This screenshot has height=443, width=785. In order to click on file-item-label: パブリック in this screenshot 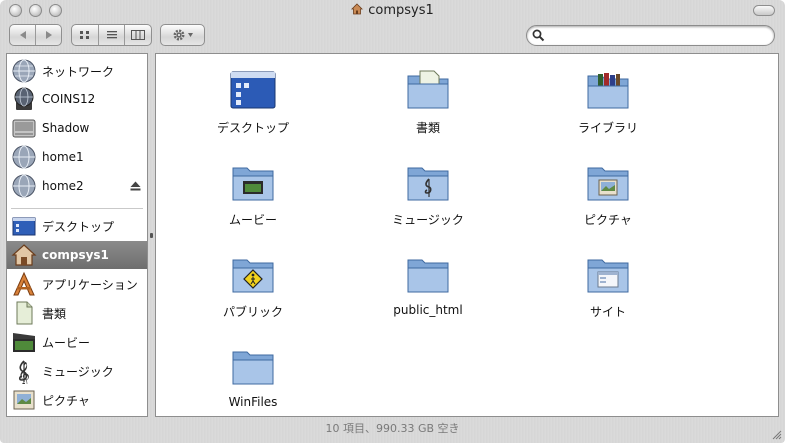, I will do `click(252, 312)`.